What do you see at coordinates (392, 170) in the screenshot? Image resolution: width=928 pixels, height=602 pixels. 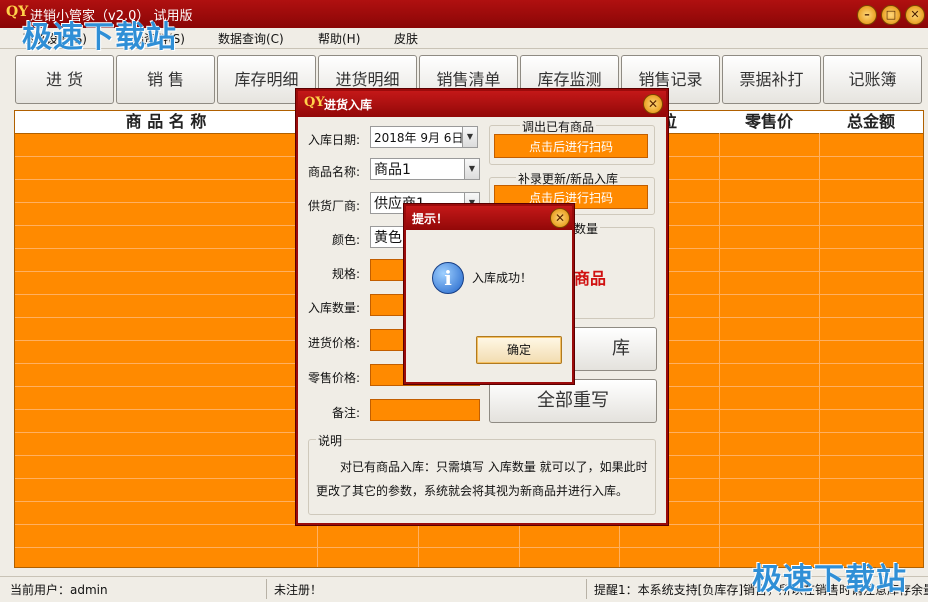 I see `product-name-value: 商品1` at bounding box center [392, 170].